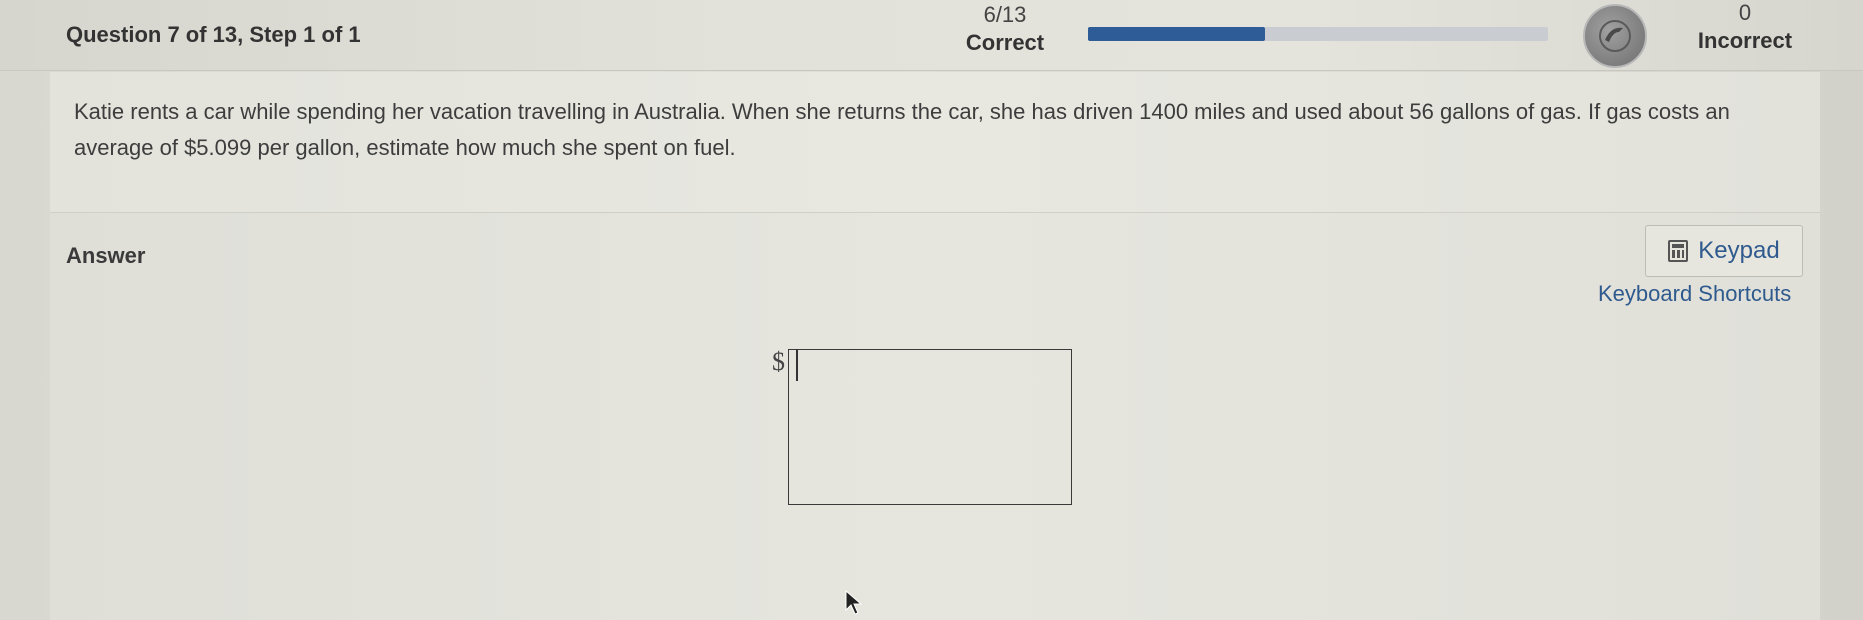 Image resolution: width=1863 pixels, height=620 pixels. What do you see at coordinates (1745, 27) in the screenshot?
I see `incorrect-score: 0 Incorrect` at bounding box center [1745, 27].